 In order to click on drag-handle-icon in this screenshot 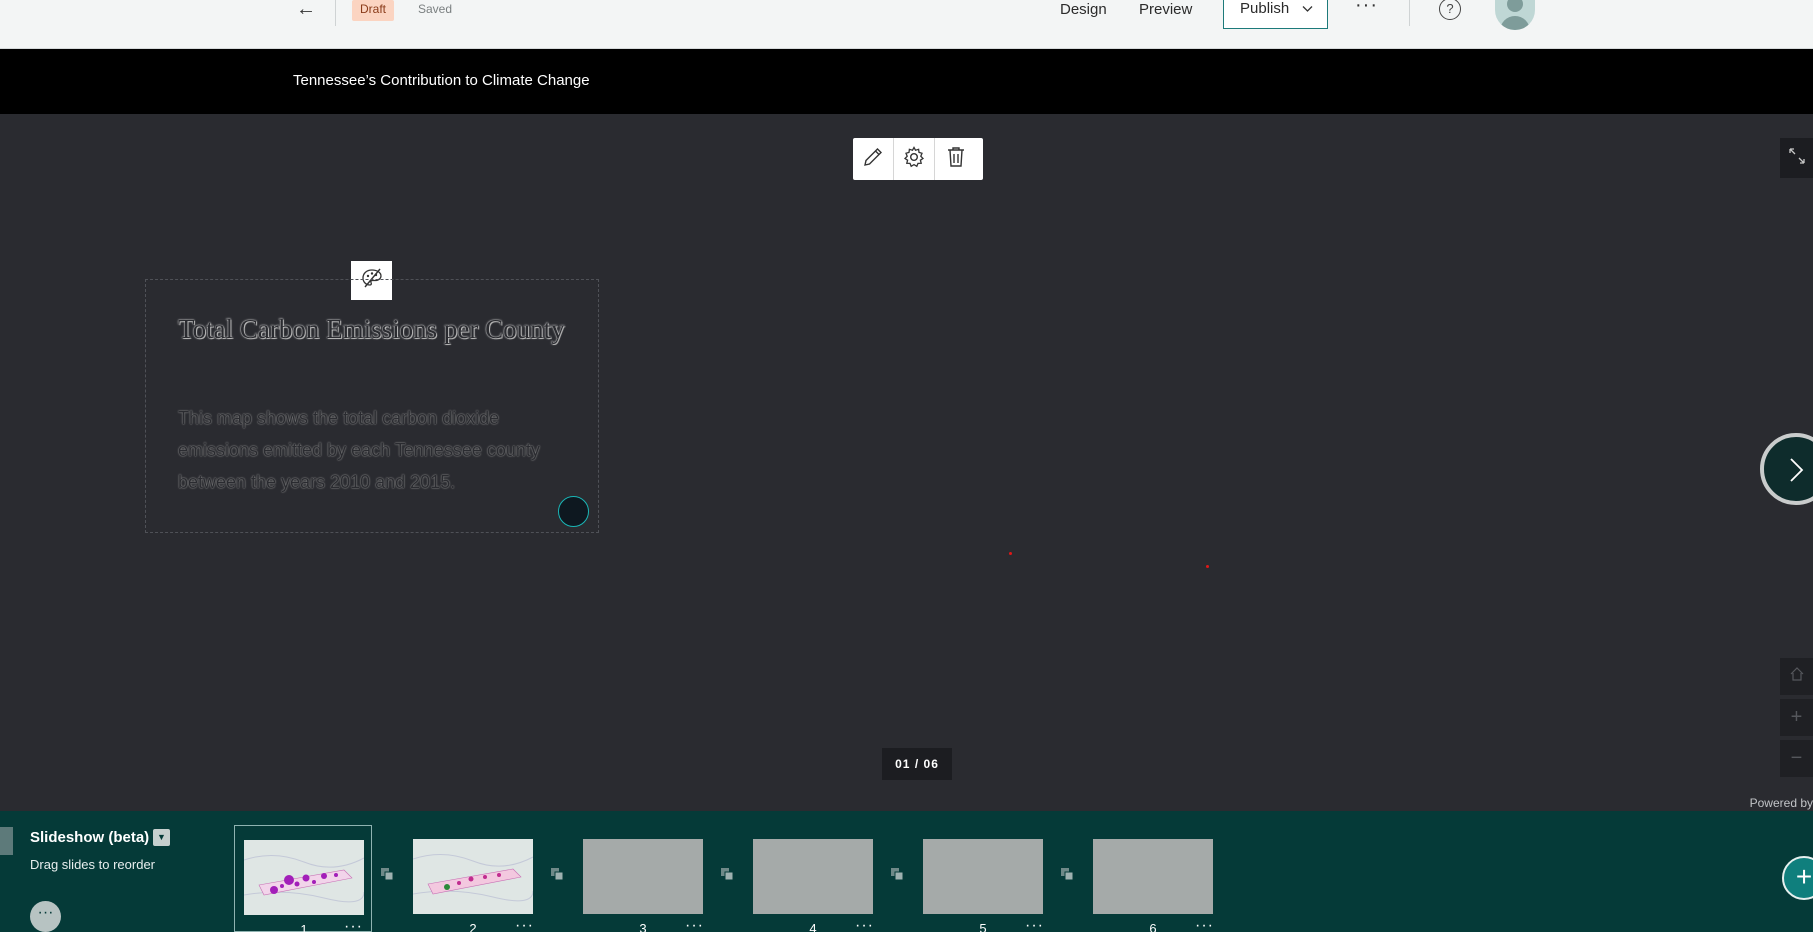, I will do `click(6, 841)`.